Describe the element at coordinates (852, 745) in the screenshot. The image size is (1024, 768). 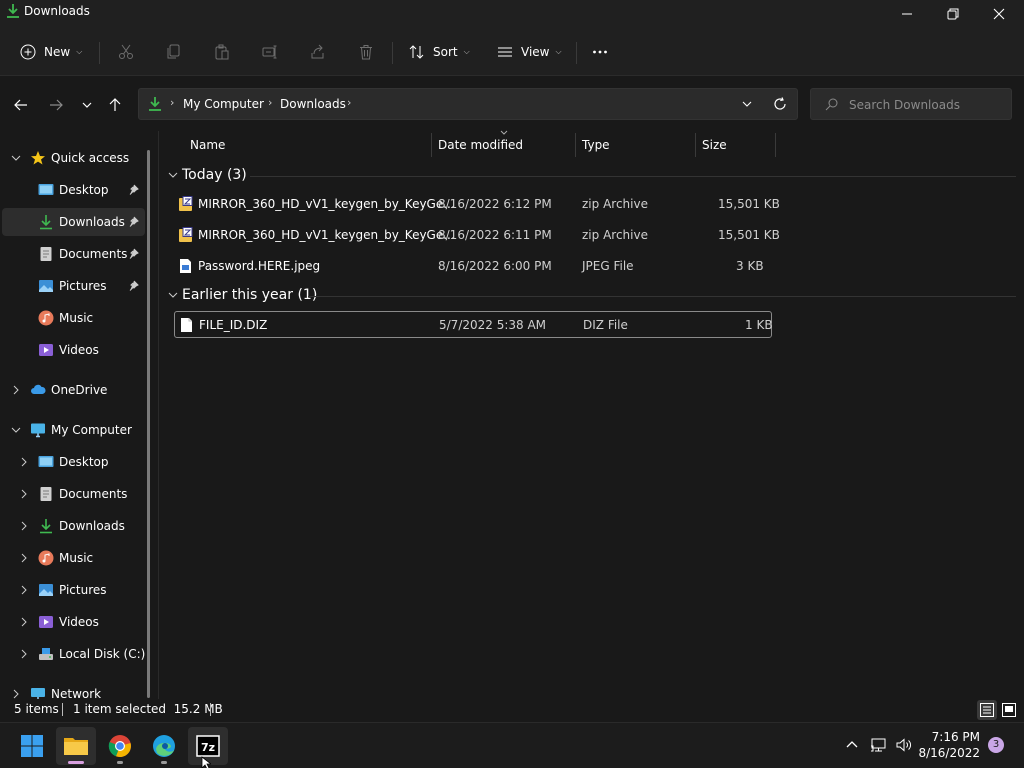
I see `chevron-up-icon` at that location.